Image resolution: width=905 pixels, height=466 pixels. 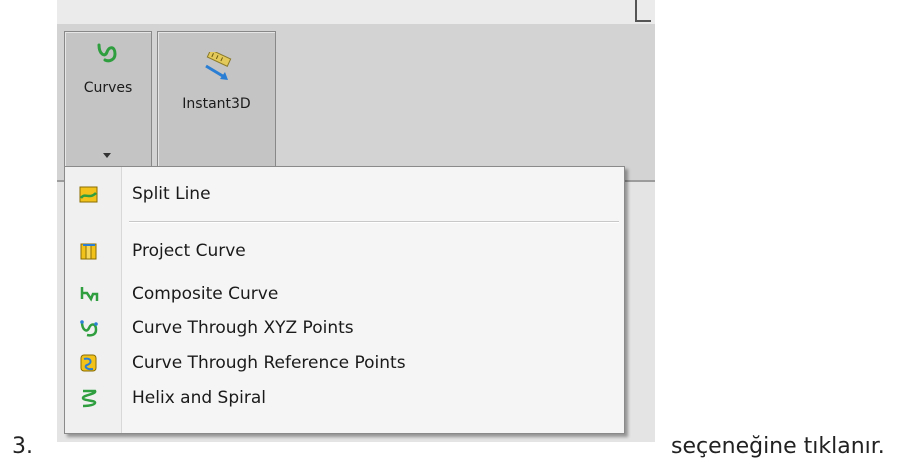 What do you see at coordinates (243, 328) in the screenshot?
I see `menu-item-label: Curve Through XYZ Points` at bounding box center [243, 328].